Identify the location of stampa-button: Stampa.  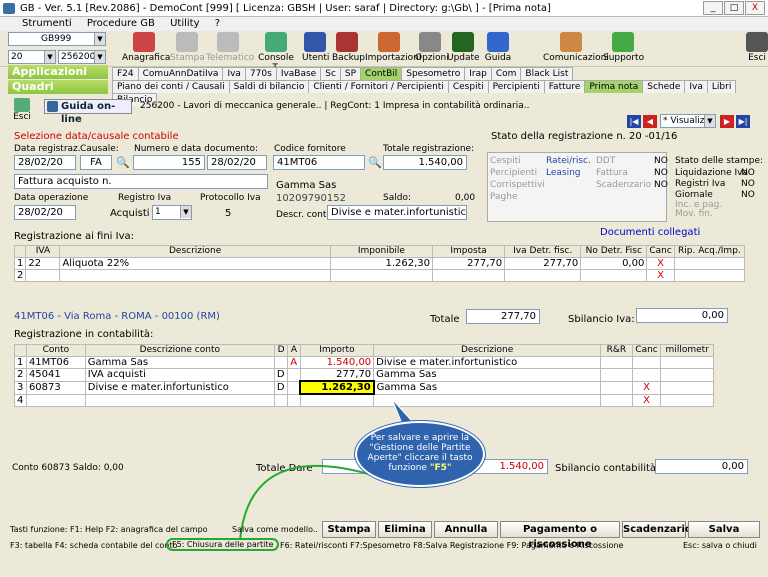
(349, 529).